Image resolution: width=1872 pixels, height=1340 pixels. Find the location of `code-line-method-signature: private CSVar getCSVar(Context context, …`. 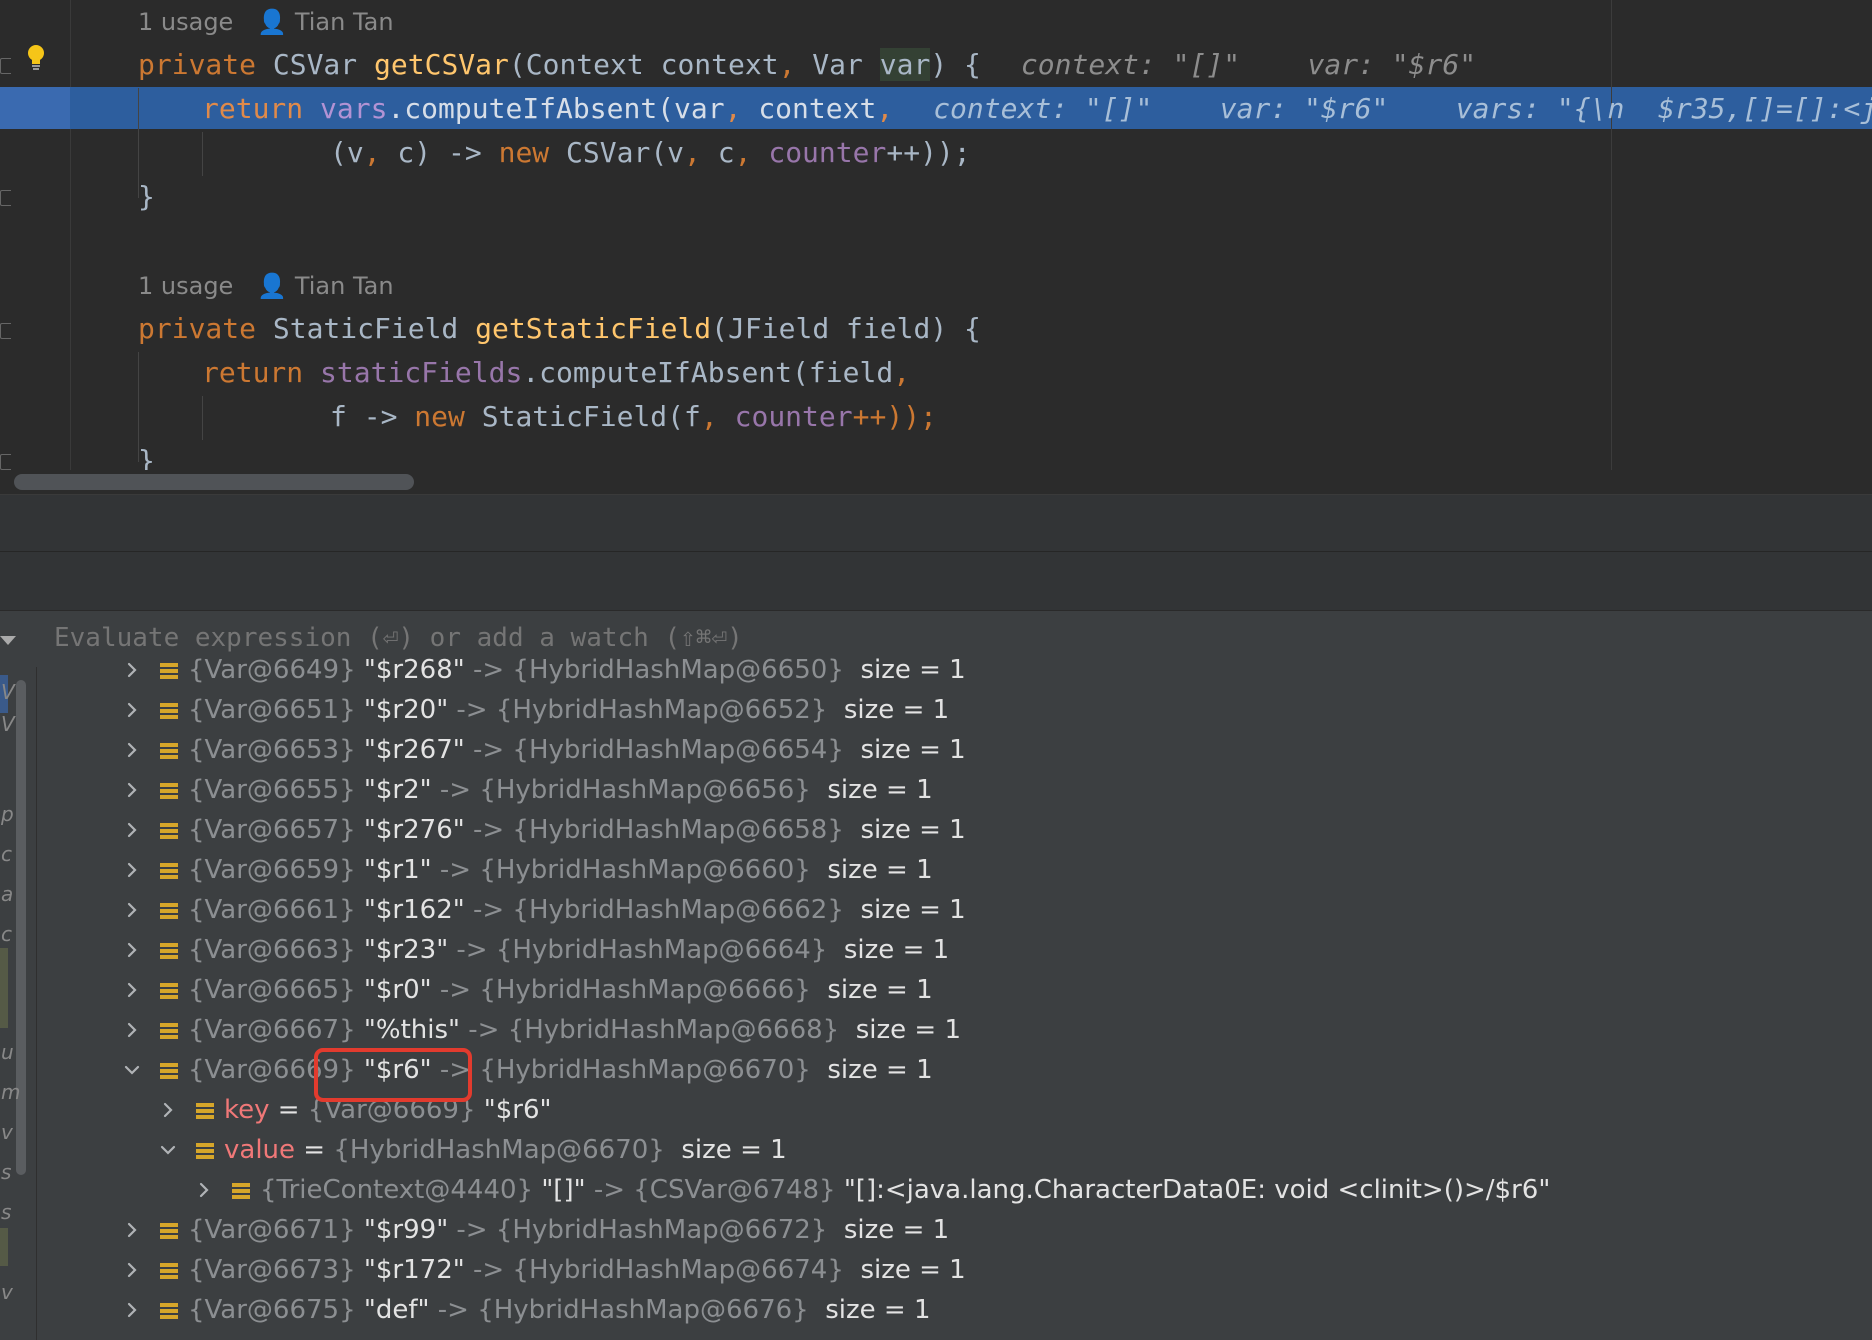

code-line-method-signature: private CSVar getCSVar(Context context, … is located at coordinates (807, 65).